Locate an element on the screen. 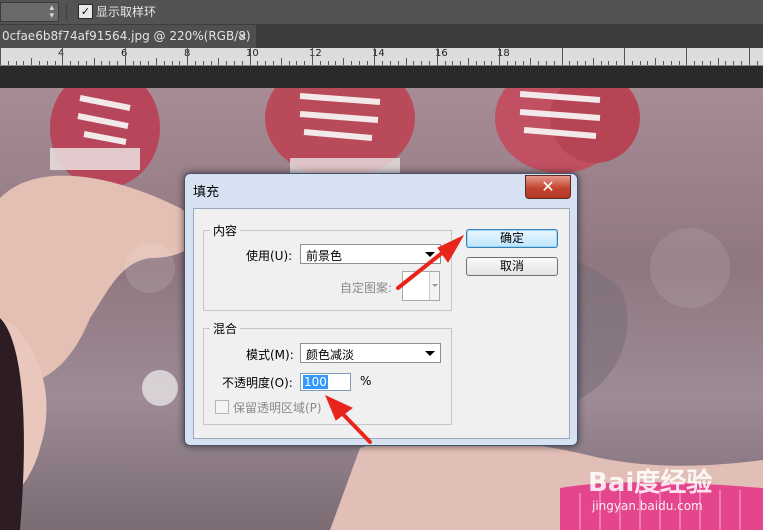 Image resolution: width=763 pixels, height=530 pixels. watermark-brand: Bai度经验 is located at coordinates (650, 483).